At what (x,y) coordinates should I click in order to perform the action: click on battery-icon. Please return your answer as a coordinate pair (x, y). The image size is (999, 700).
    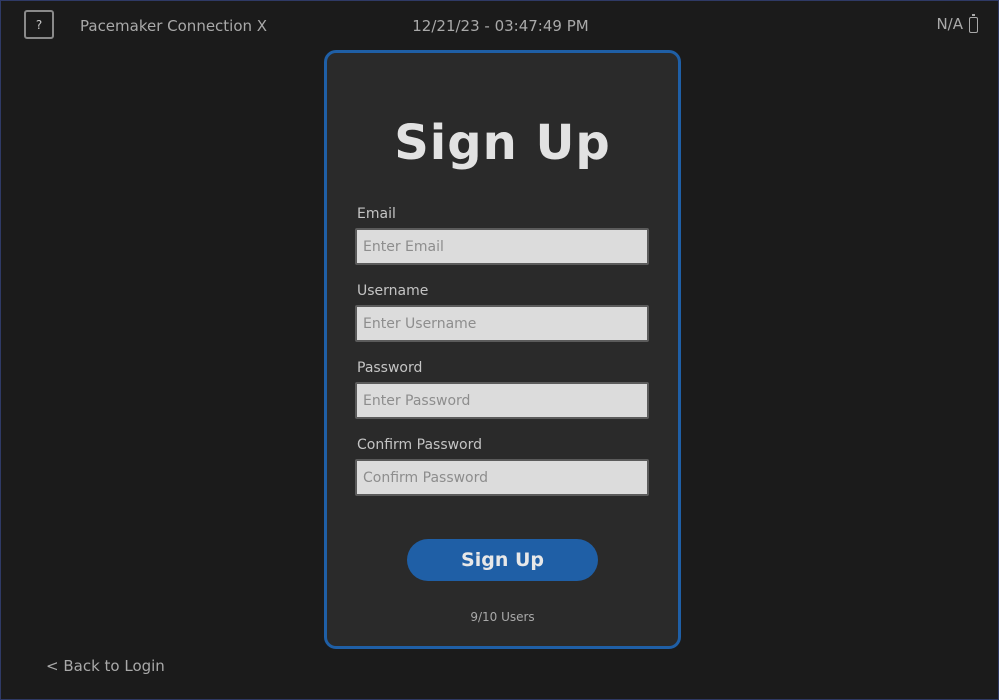
    Looking at the image, I should click on (973, 23).